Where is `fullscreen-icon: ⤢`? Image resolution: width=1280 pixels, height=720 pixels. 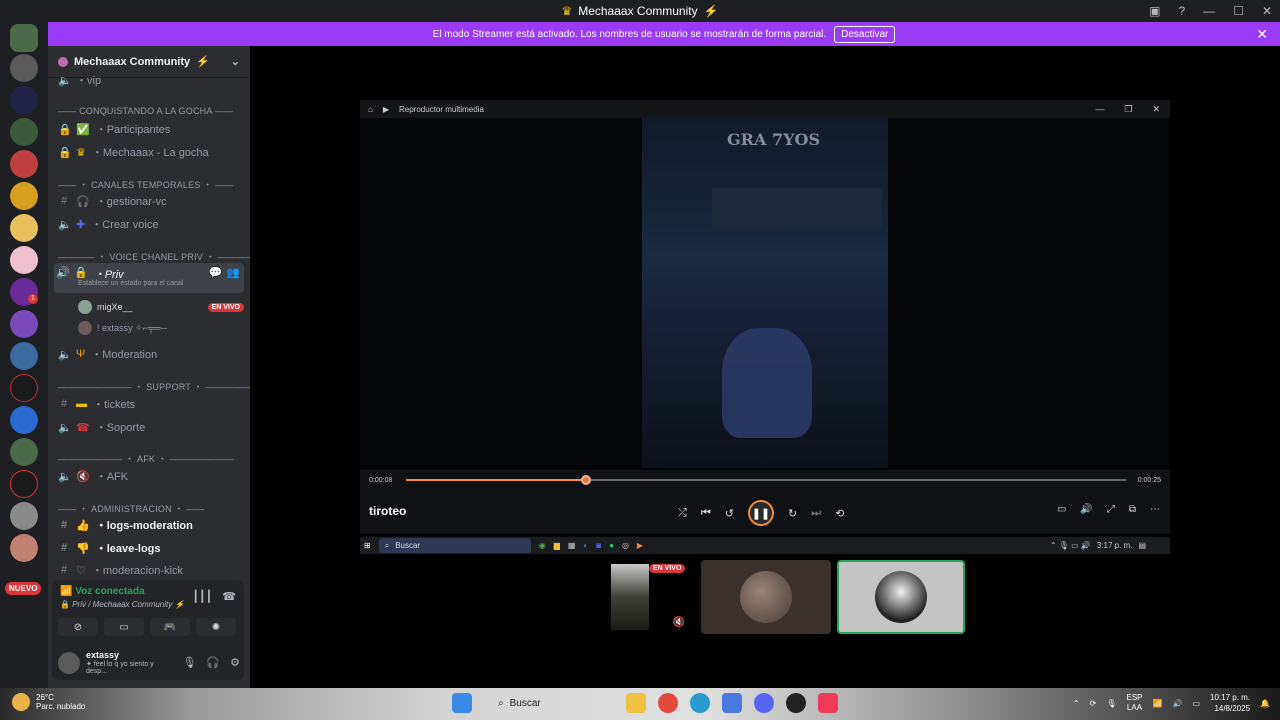 fullscreen-icon: ⤢ is located at coordinates (1111, 509).